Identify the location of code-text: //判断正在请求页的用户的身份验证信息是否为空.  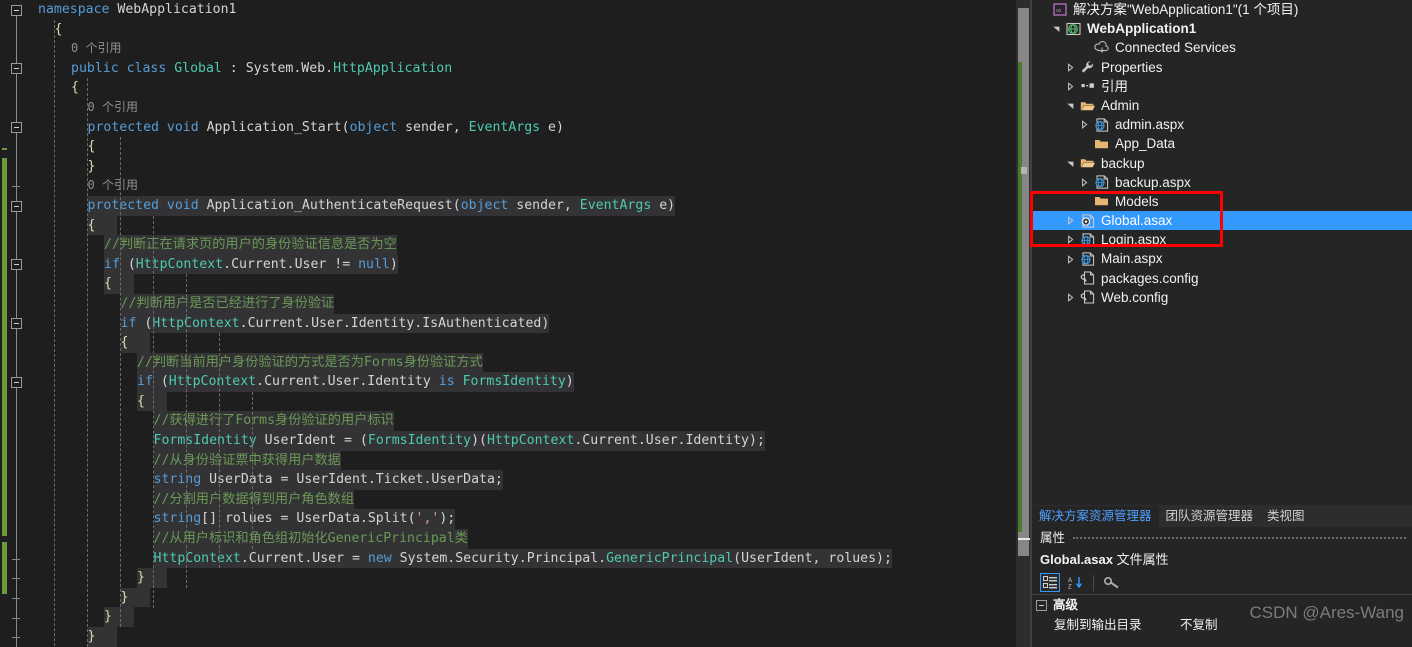
(250, 245).